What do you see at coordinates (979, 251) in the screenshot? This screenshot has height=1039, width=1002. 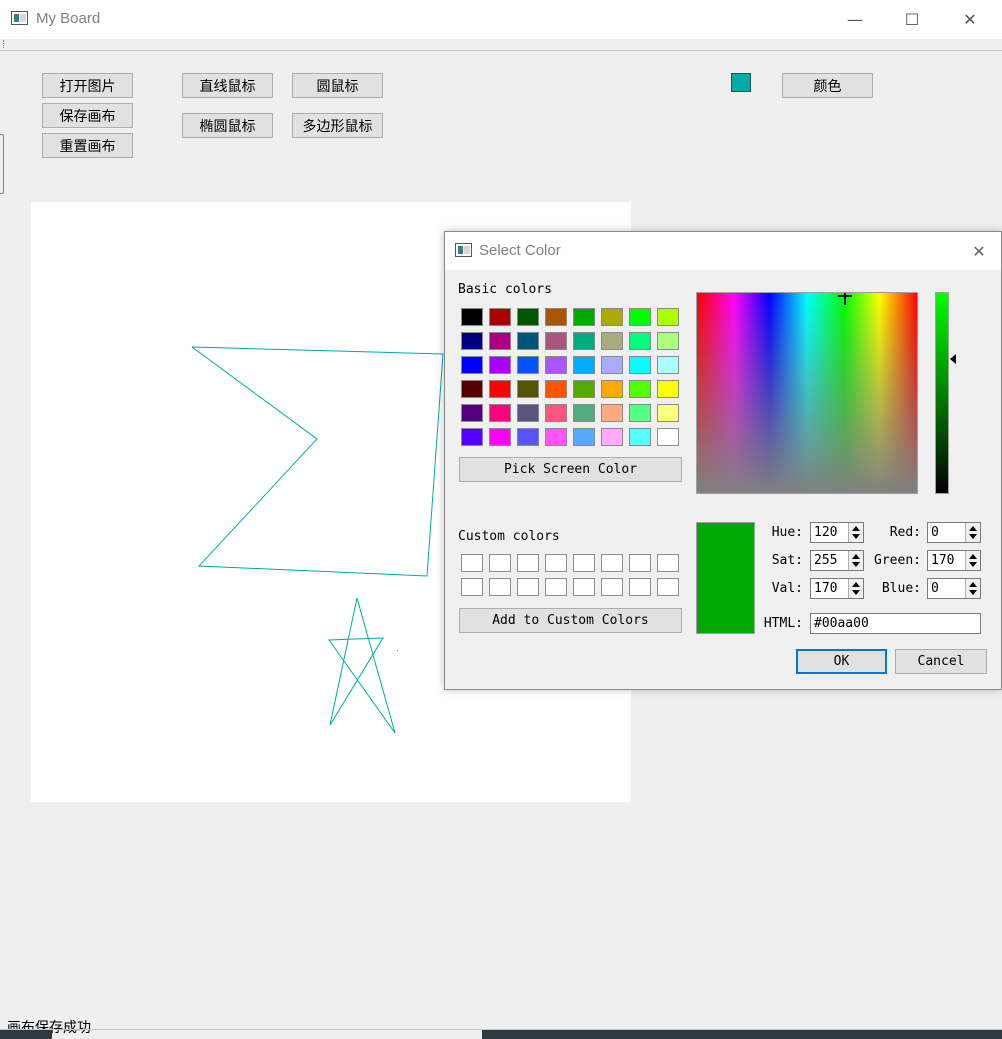 I see `dialog-close-button: ✕` at bounding box center [979, 251].